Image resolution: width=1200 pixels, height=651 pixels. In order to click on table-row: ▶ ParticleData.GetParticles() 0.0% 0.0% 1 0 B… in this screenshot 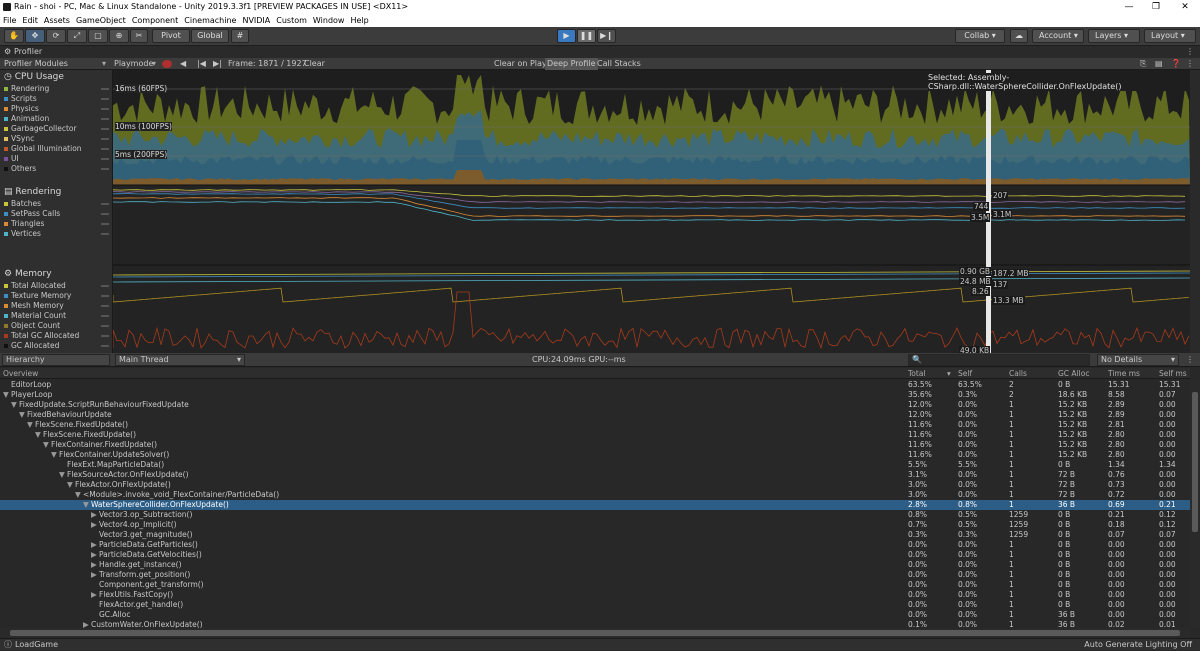, I will do `click(595, 545)`.